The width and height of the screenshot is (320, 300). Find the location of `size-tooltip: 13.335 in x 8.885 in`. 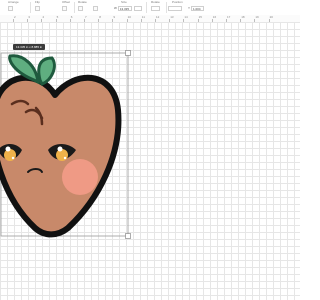

size-tooltip: 13.335 in x 8.885 in is located at coordinates (29, 47).